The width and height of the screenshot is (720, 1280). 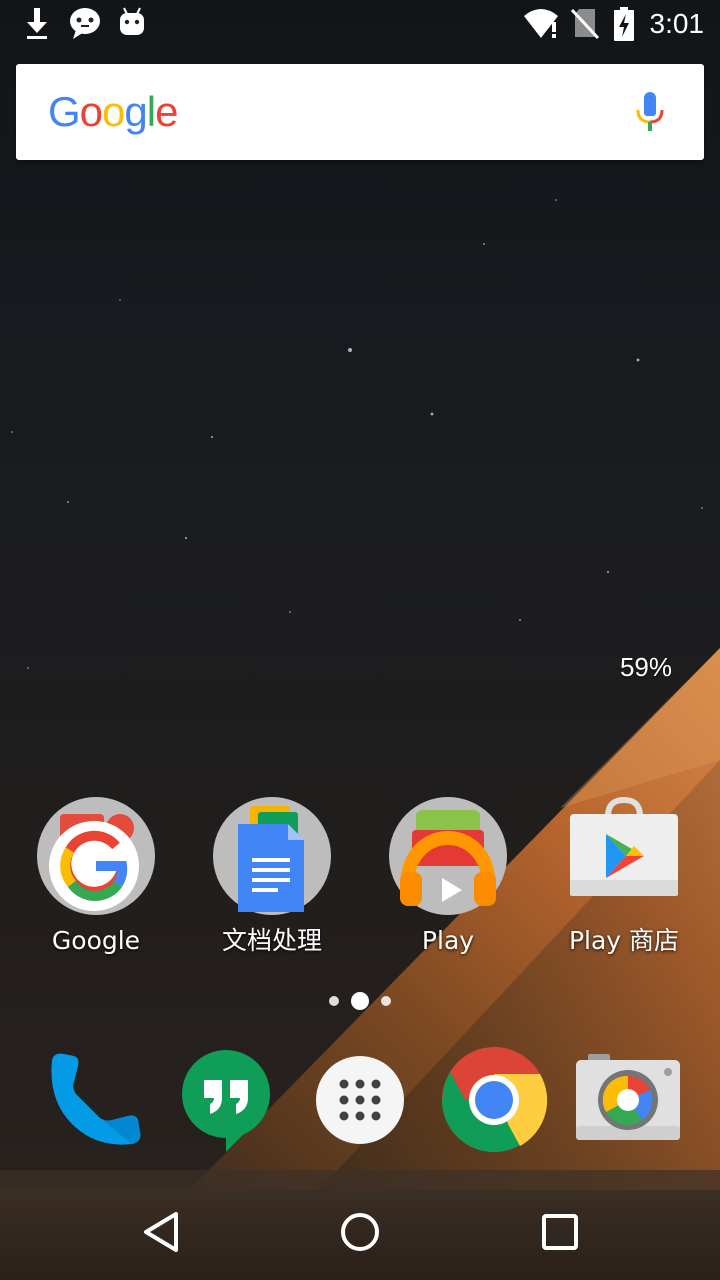 I want to click on status-bar: 3:01, so click(x=360, y=24).